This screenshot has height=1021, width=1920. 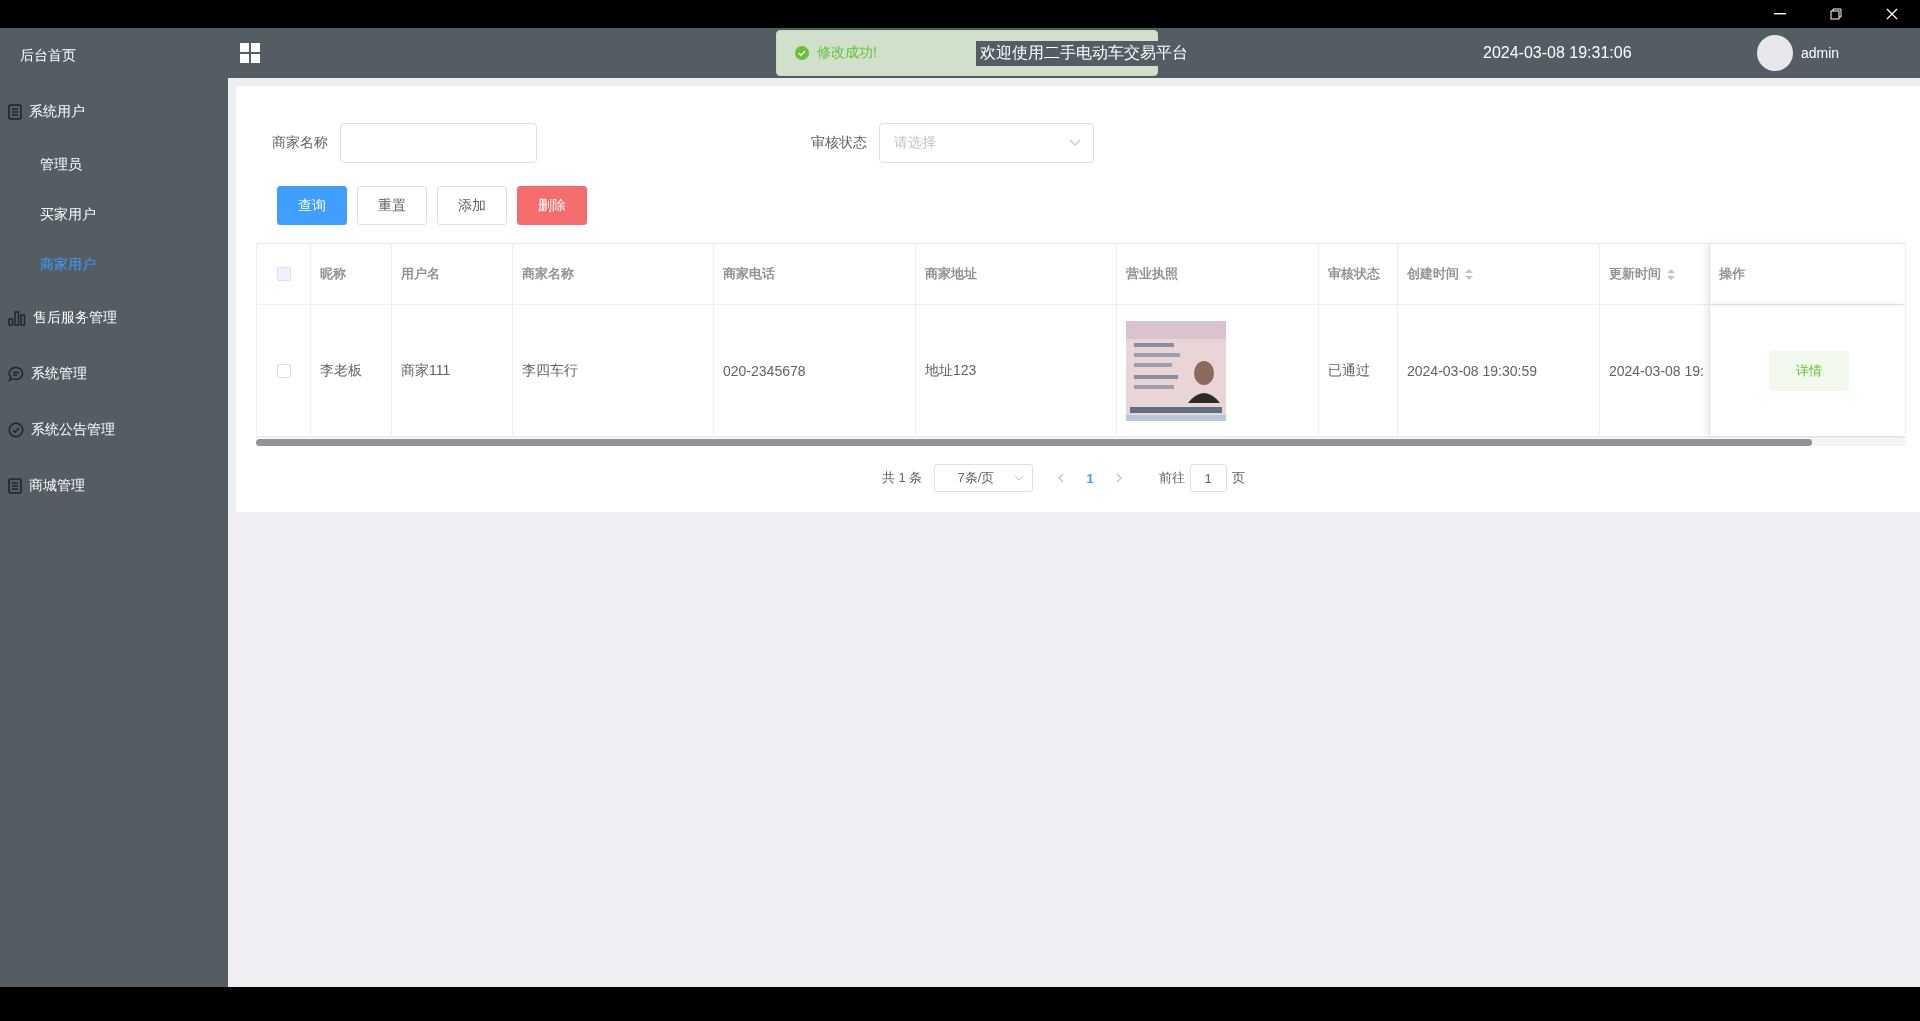 What do you see at coordinates (951, 370) in the screenshot?
I see `table-cell: 地址123` at bounding box center [951, 370].